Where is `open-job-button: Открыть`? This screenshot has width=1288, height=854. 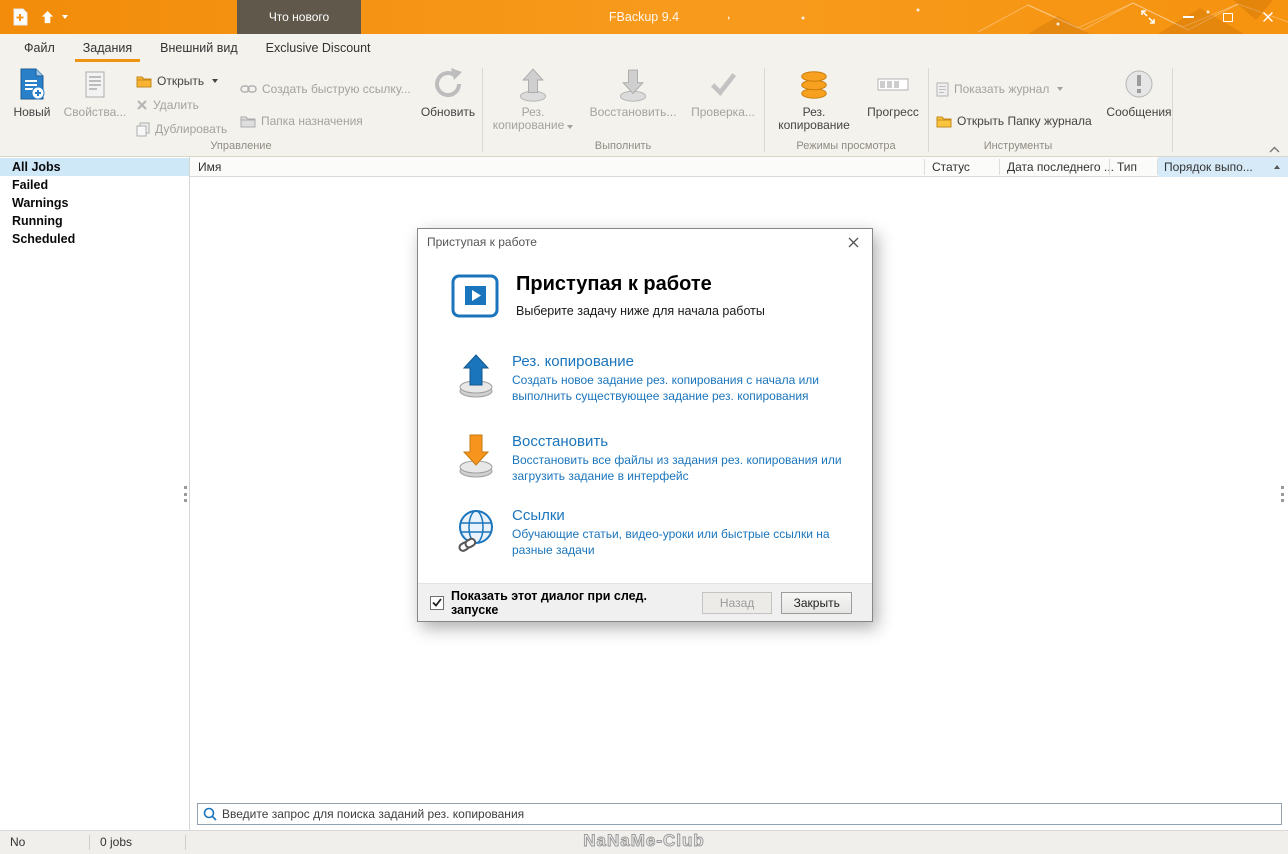 open-job-button: Открыть is located at coordinates (177, 81).